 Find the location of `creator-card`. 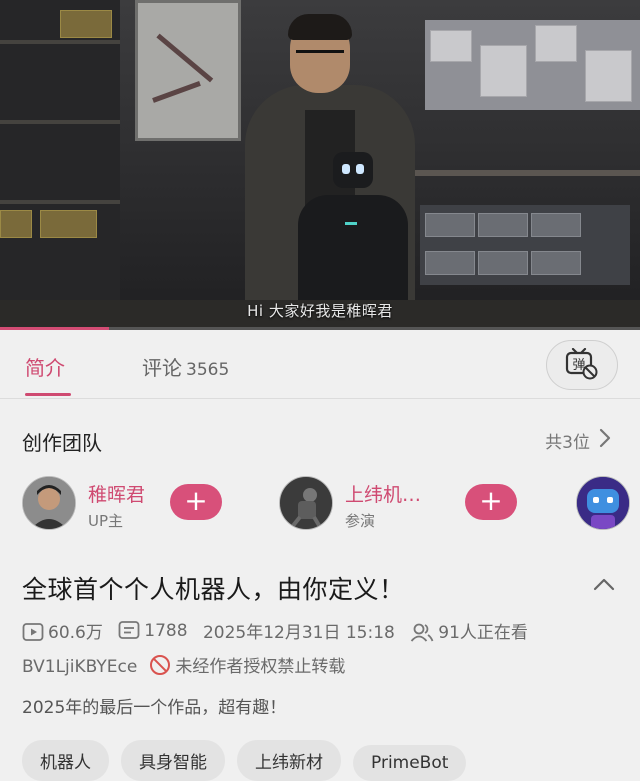

creator-card is located at coordinates (608, 504).